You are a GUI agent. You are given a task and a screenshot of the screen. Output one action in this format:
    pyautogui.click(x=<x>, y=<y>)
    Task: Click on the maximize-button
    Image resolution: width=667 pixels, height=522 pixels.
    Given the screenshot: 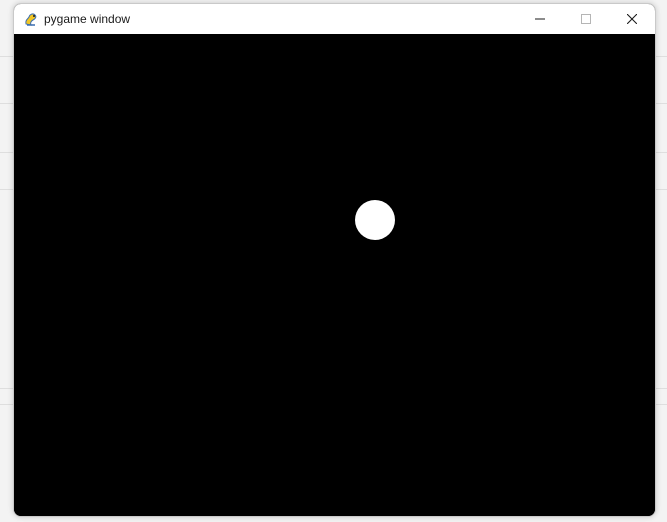 What is the action you would take?
    pyautogui.click(x=586, y=19)
    